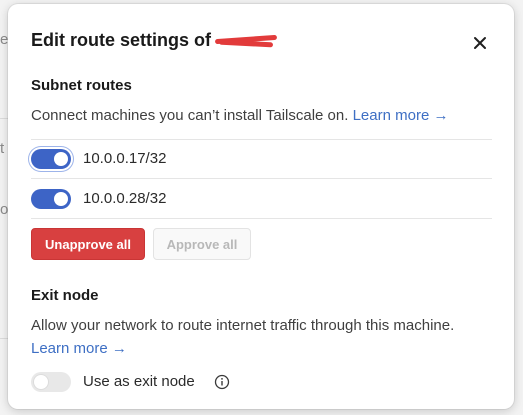 The height and width of the screenshot is (415, 523). I want to click on dialog-title-text: Edit route settings of, so click(121, 40).